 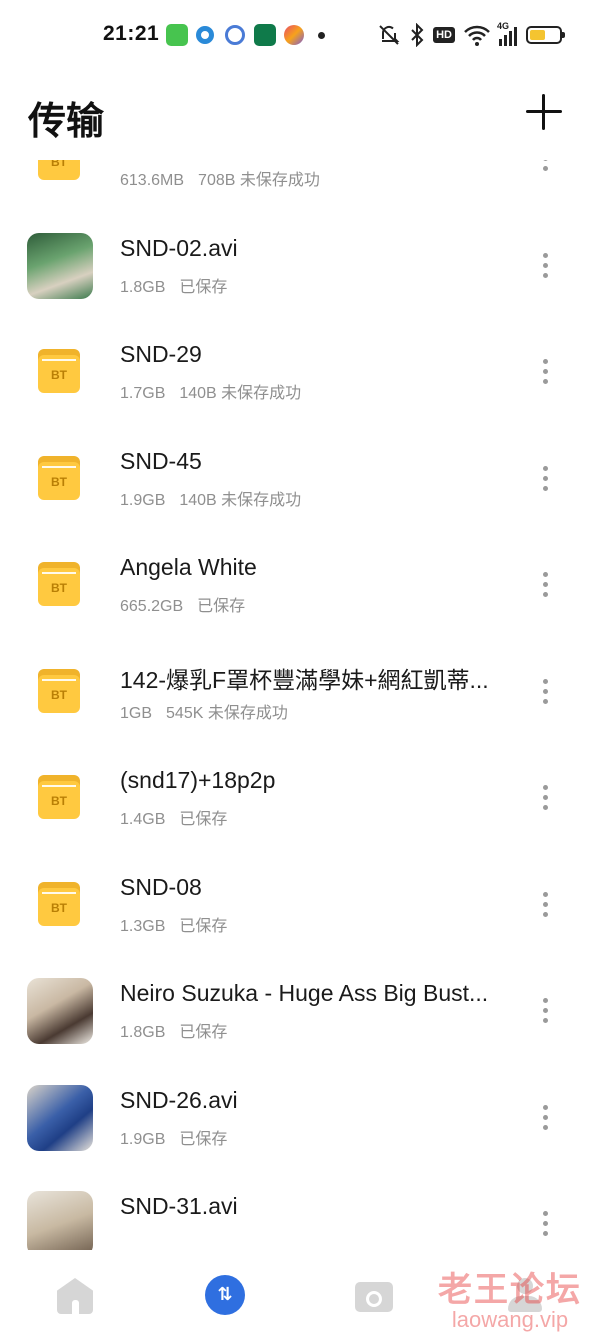 What do you see at coordinates (205, 35) in the screenshot?
I see `app-blue-icon` at bounding box center [205, 35].